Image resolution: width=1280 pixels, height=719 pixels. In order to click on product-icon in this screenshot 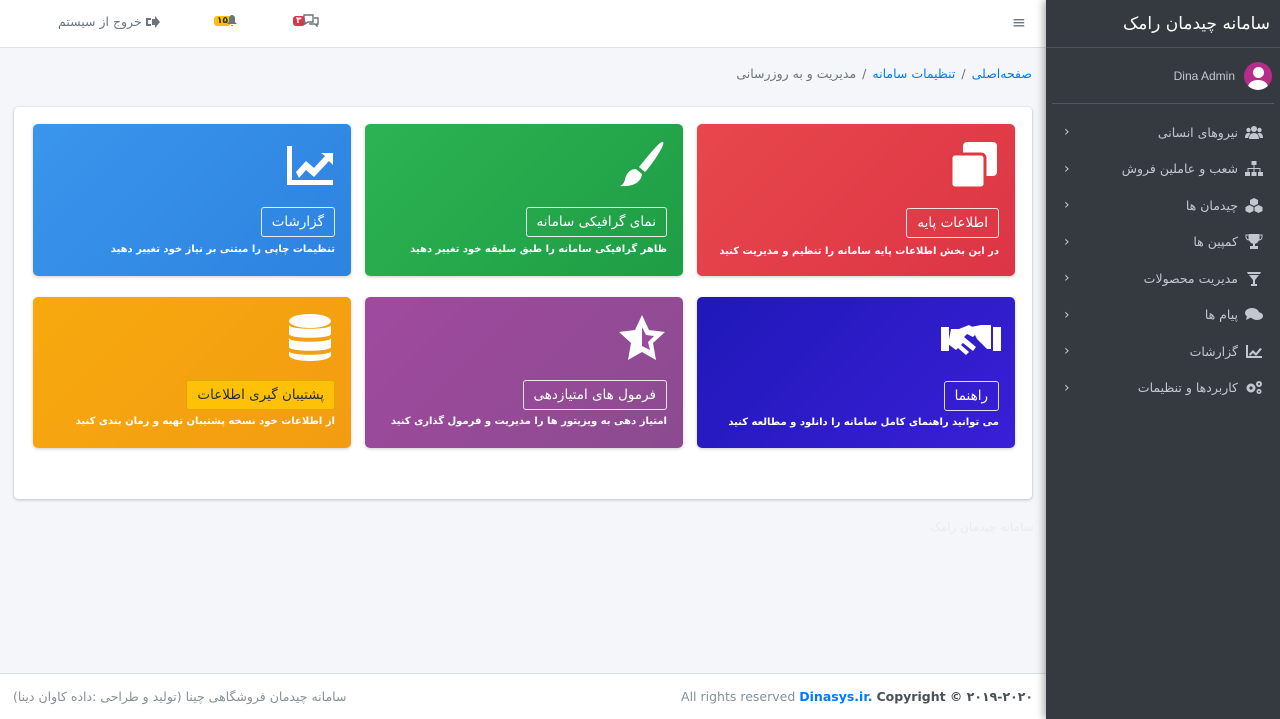, I will do `click(1254, 278)`.